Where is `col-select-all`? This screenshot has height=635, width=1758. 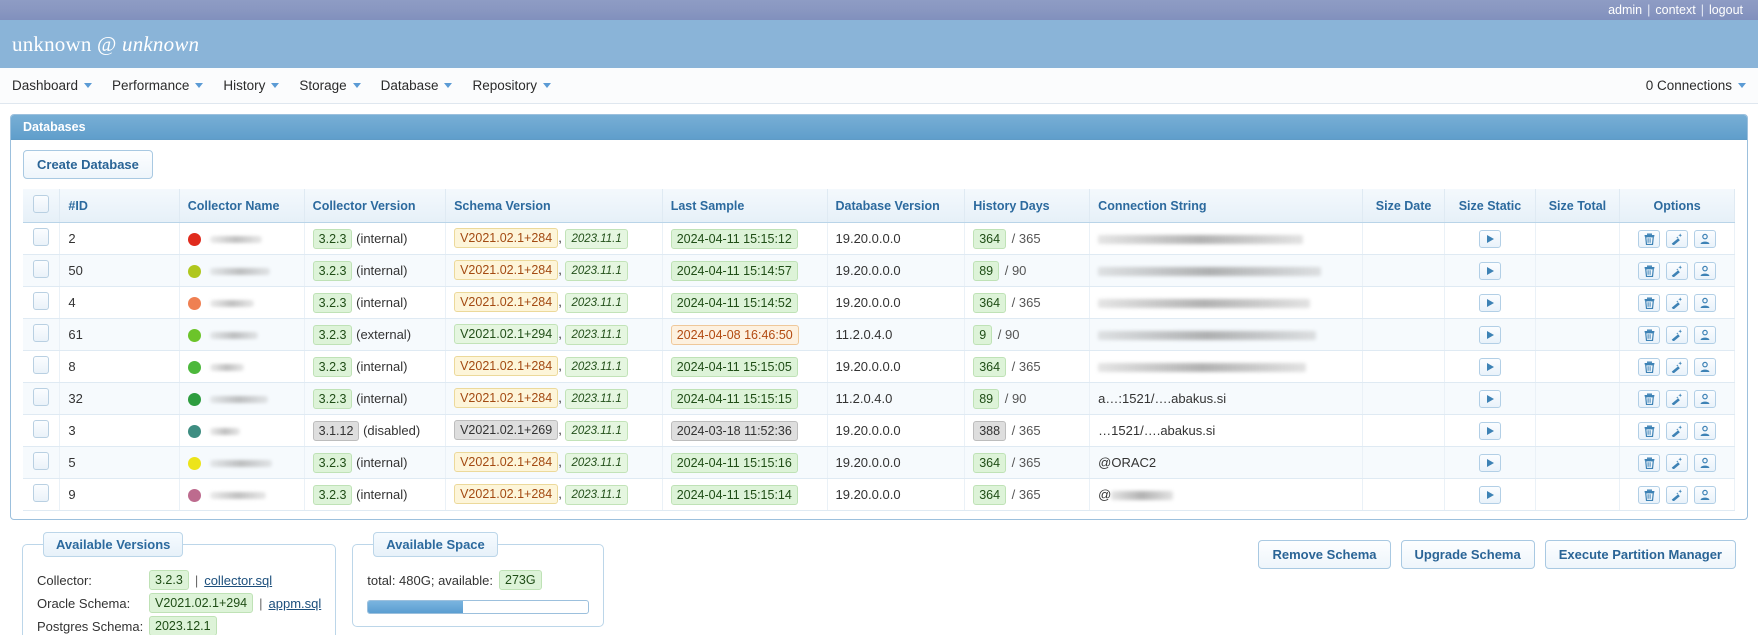 col-select-all is located at coordinates (42, 206).